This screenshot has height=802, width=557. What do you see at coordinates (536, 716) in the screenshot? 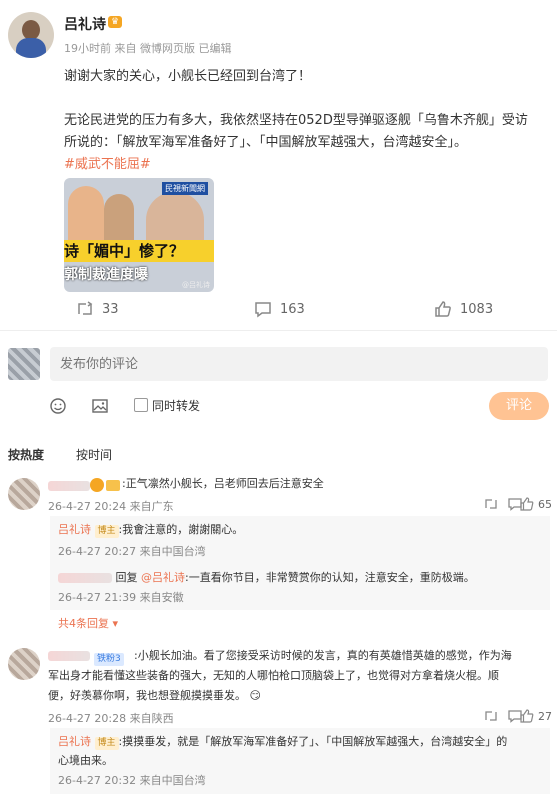
I see `comment-like-button: 27` at bounding box center [536, 716].